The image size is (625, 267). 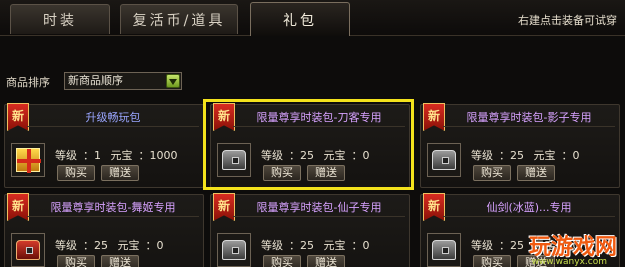 I want to click on product-title: 限量尊享时装包-影子专用, so click(x=529, y=118).